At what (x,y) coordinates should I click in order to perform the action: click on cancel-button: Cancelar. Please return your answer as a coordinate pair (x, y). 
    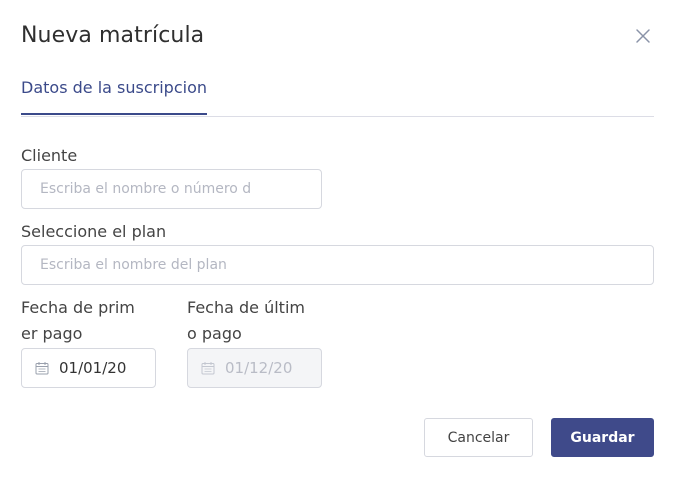
    Looking at the image, I should click on (478, 437).